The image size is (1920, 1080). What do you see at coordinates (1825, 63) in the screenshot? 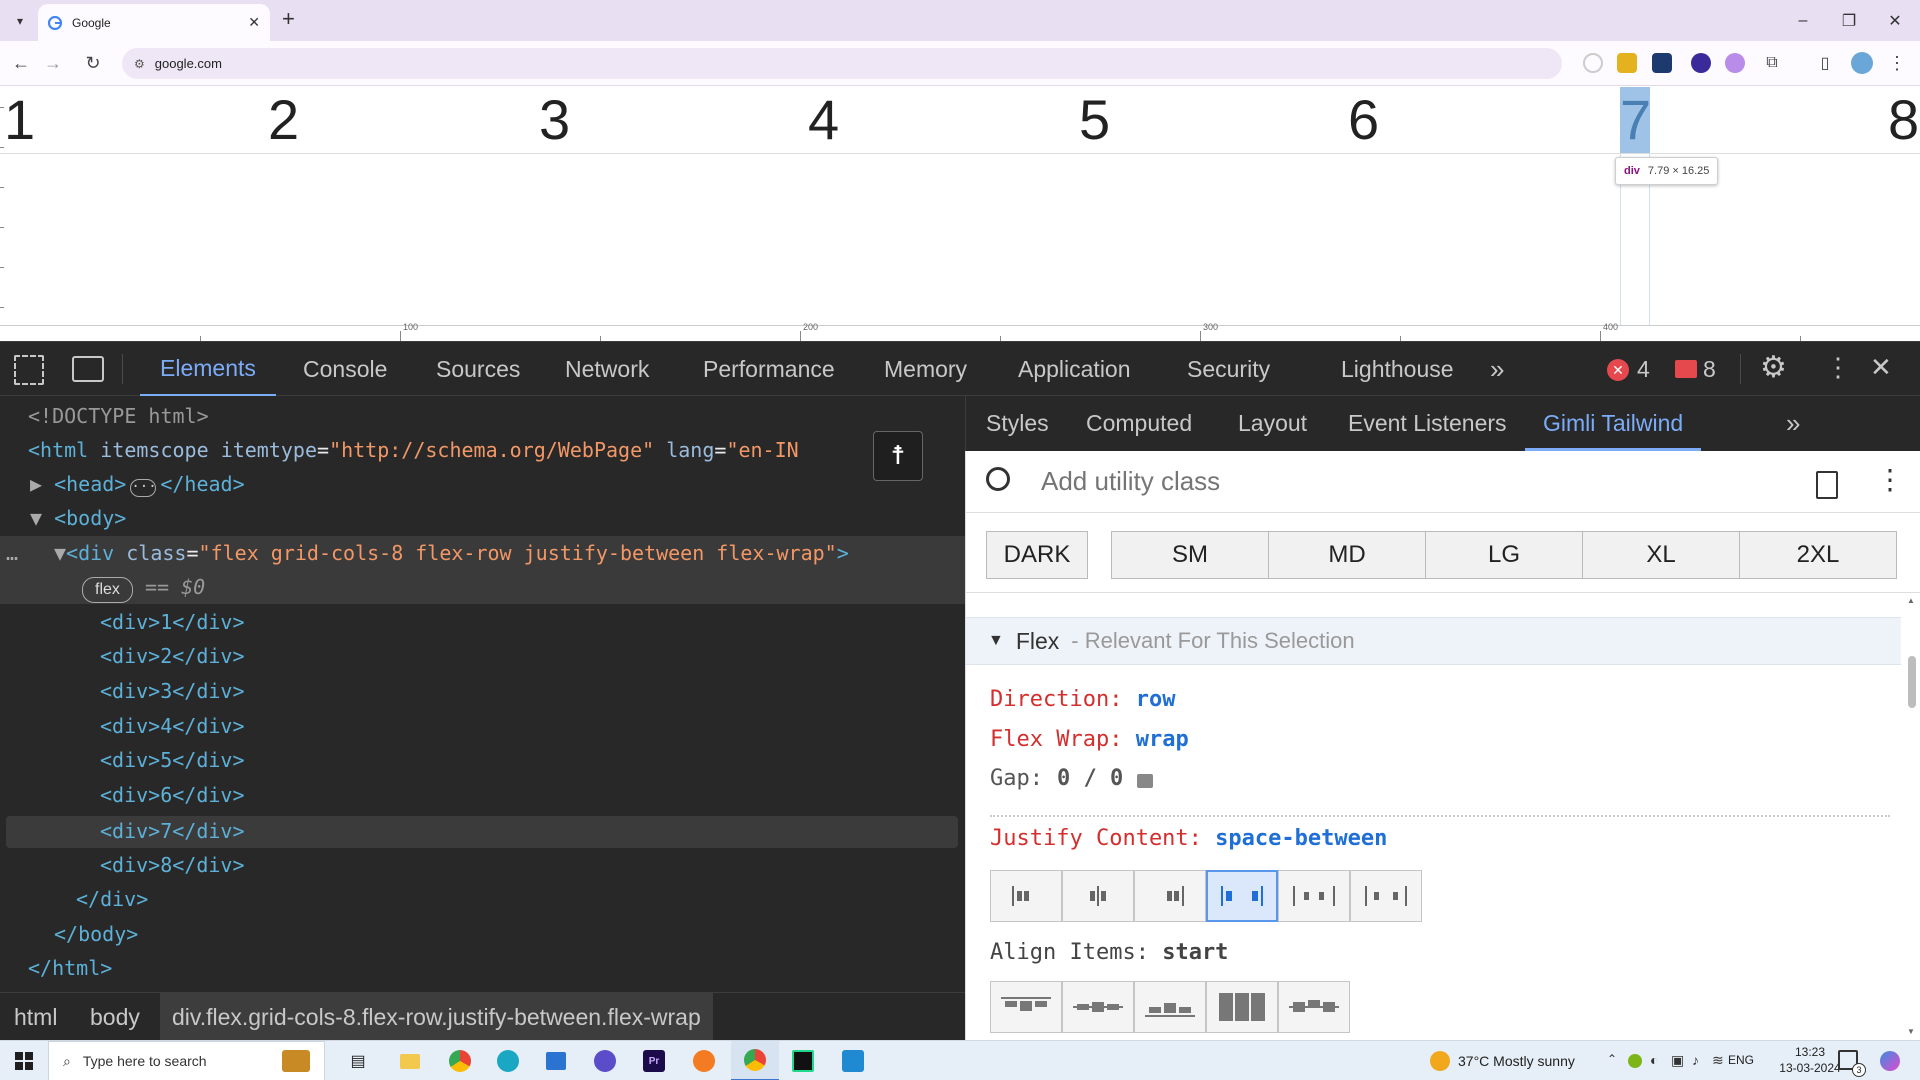
I see `side-panel-icon: ▯` at bounding box center [1825, 63].